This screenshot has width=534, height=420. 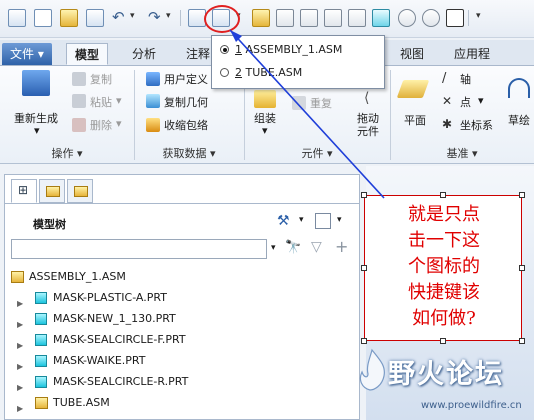 What do you see at coordinates (372, 369) in the screenshot?
I see `watermark-flame-icon` at bounding box center [372, 369].